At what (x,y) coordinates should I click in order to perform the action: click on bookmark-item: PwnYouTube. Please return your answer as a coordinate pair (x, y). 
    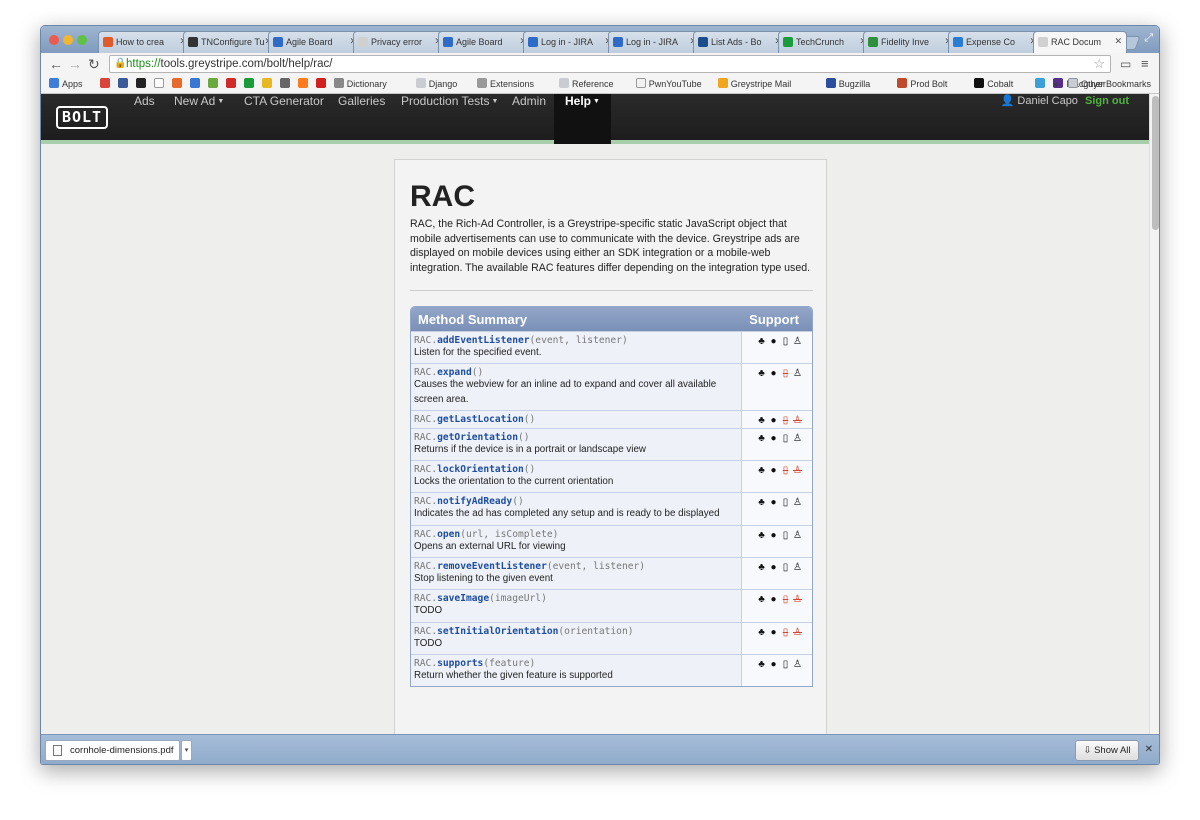
    Looking at the image, I should click on (668, 84).